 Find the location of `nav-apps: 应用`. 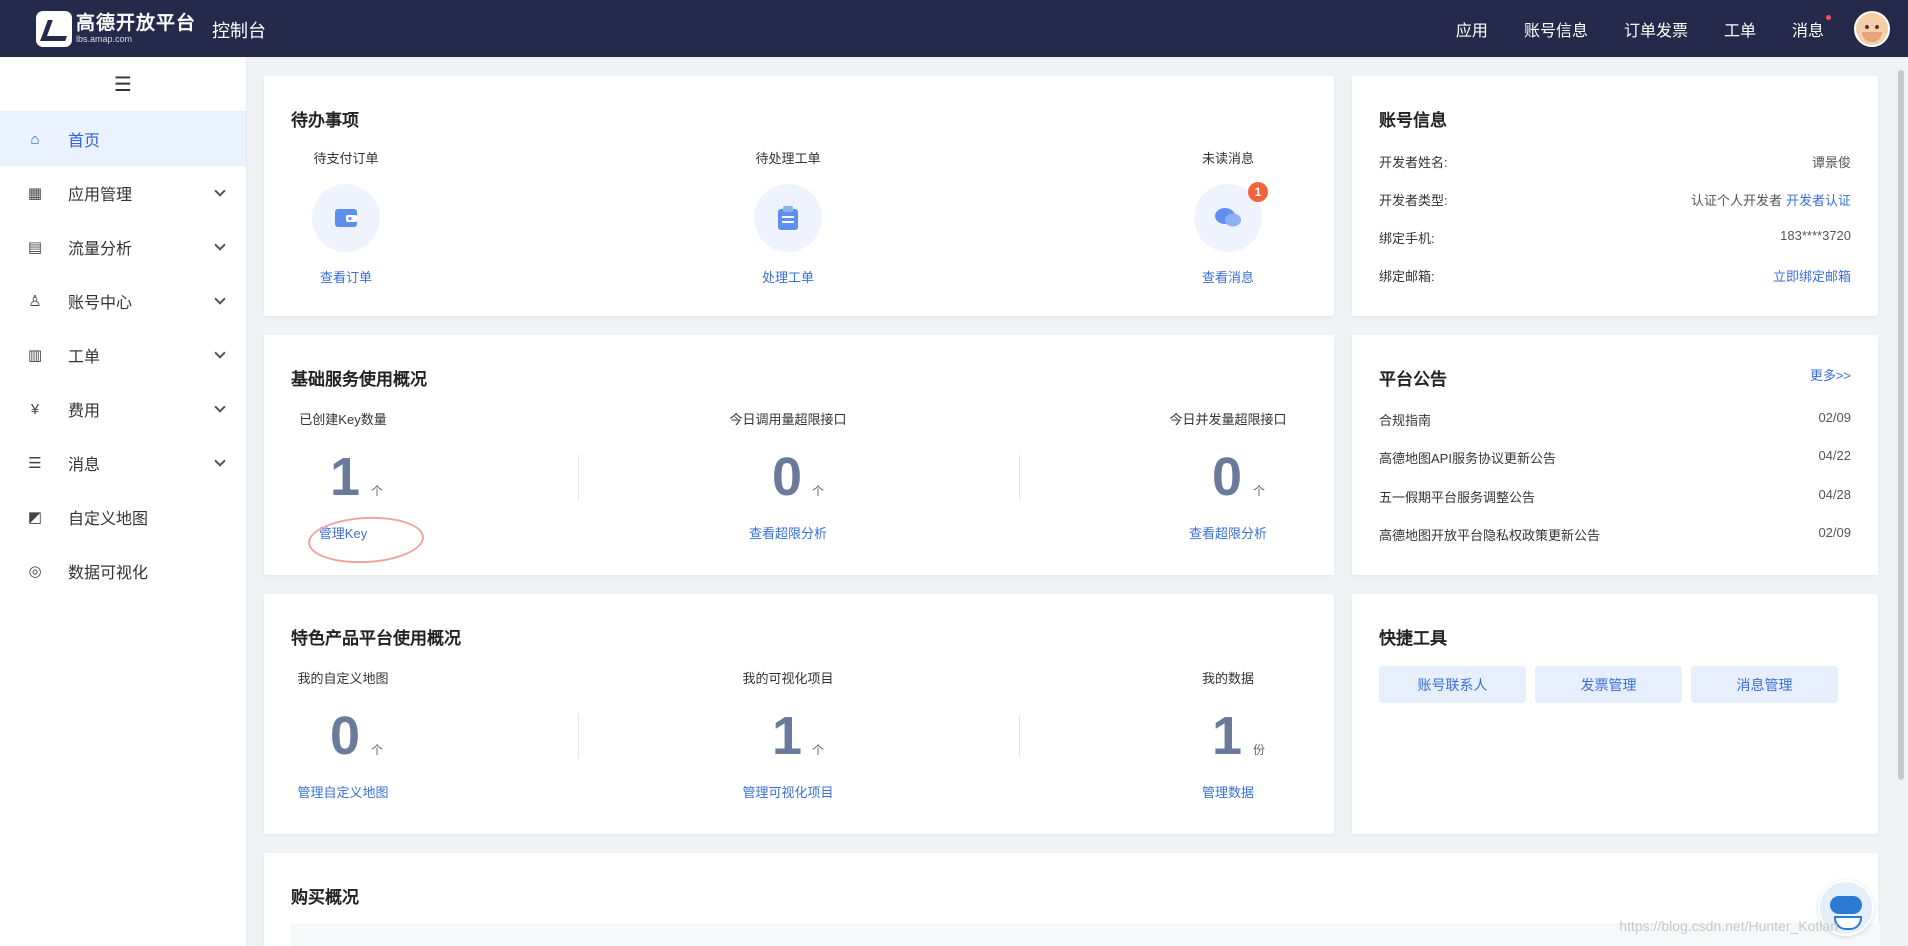

nav-apps: 应用 is located at coordinates (1472, 29).